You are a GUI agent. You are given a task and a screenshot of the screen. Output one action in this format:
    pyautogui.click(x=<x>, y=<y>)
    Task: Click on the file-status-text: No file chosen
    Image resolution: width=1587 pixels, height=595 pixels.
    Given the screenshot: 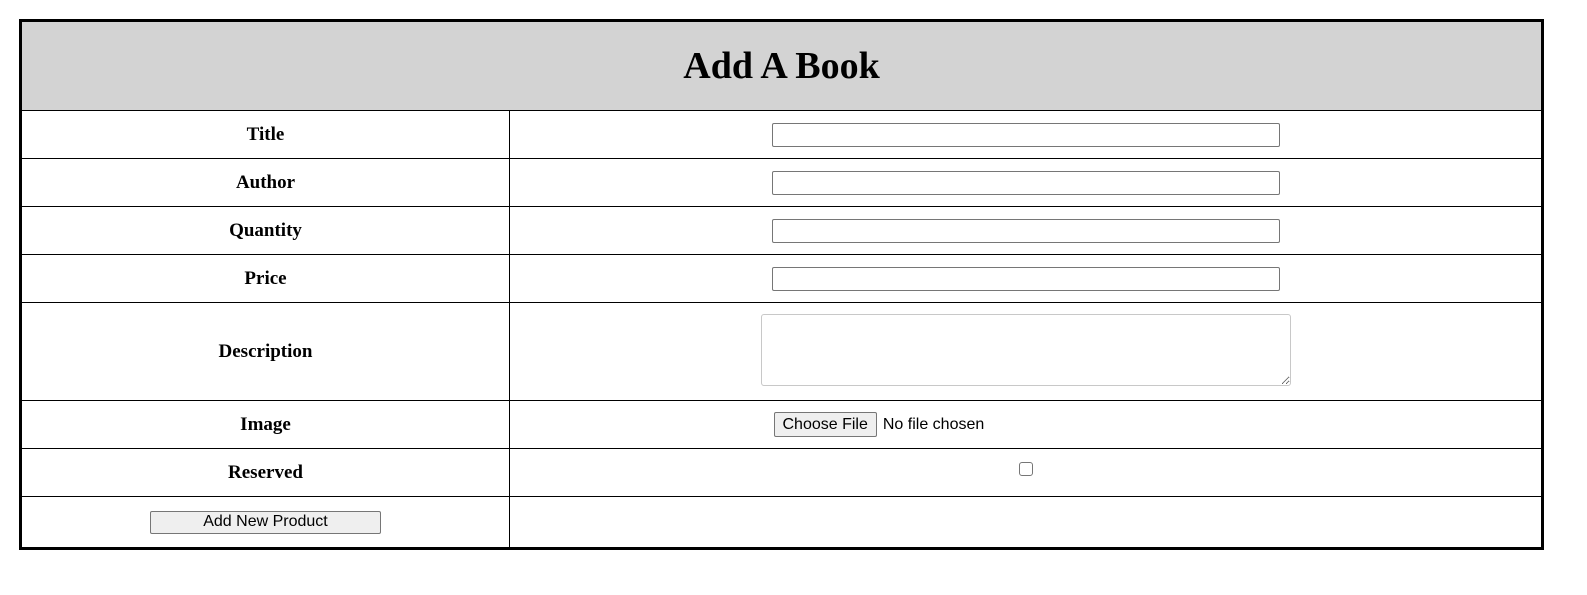 What is the action you would take?
    pyautogui.click(x=933, y=424)
    